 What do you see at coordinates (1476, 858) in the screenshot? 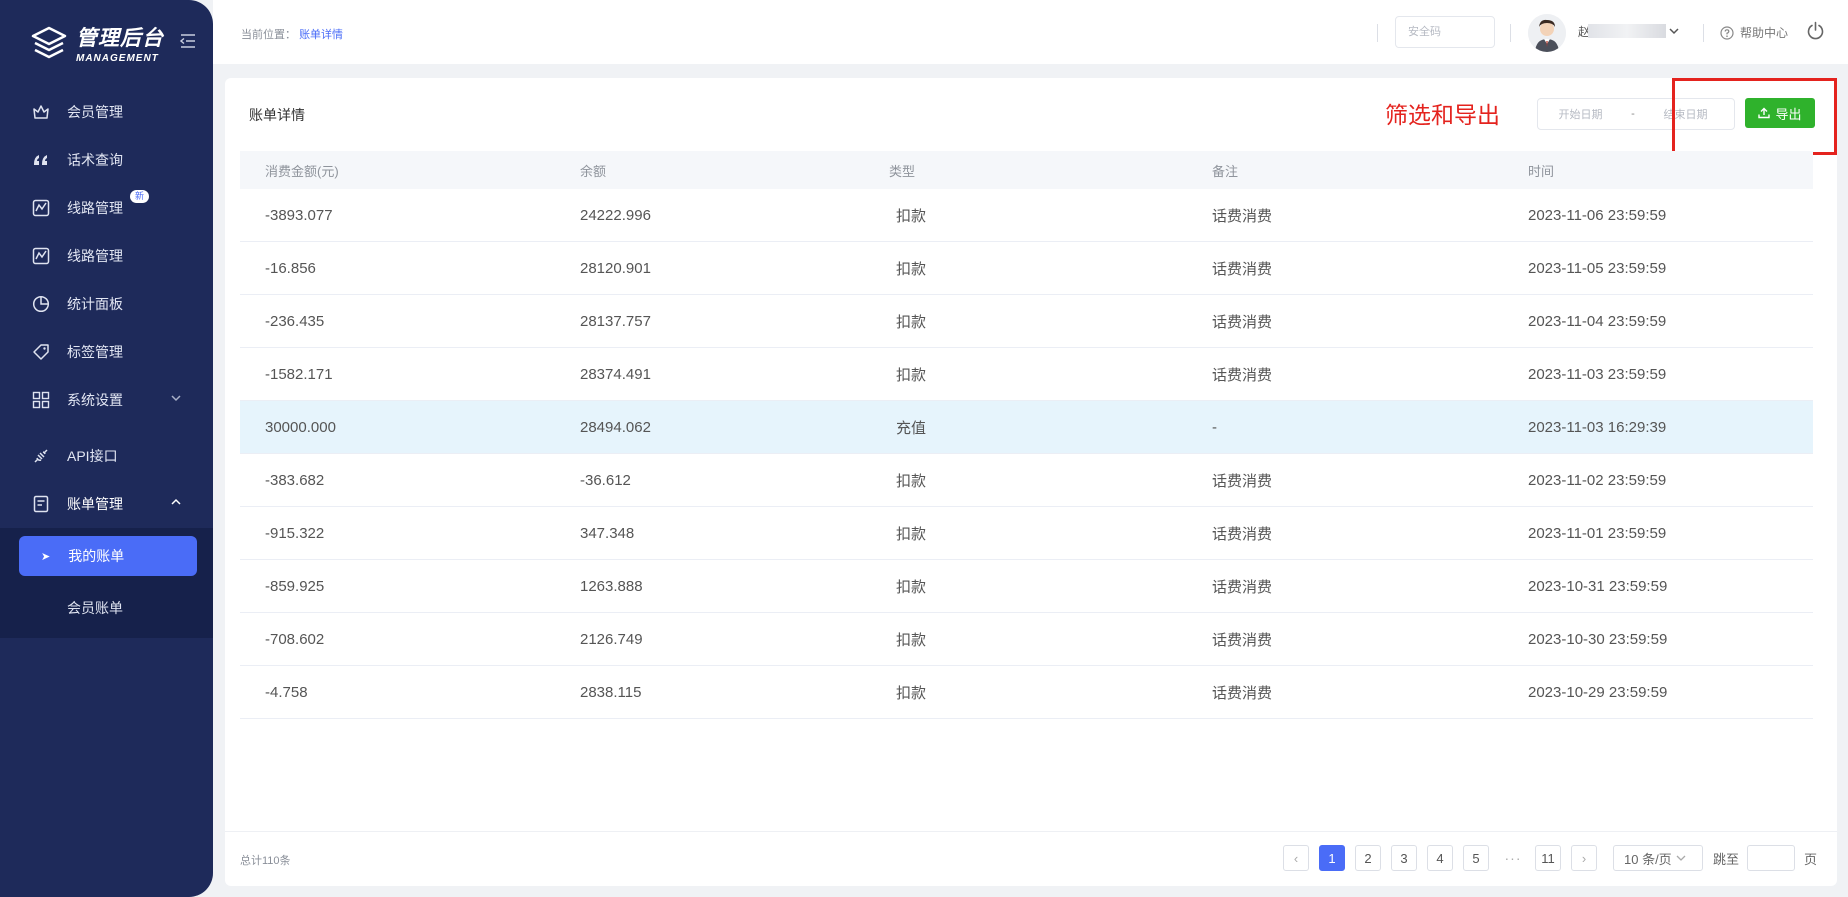
I see `page-button: 5` at bounding box center [1476, 858].